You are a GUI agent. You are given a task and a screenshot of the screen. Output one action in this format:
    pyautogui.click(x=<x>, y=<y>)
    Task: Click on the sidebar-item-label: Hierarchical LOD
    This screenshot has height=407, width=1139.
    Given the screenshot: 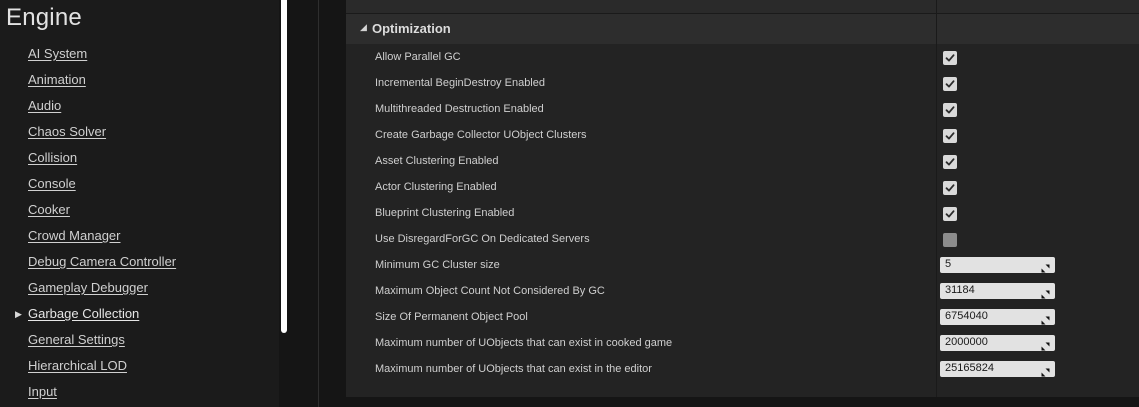 What is the action you would take?
    pyautogui.click(x=77, y=365)
    